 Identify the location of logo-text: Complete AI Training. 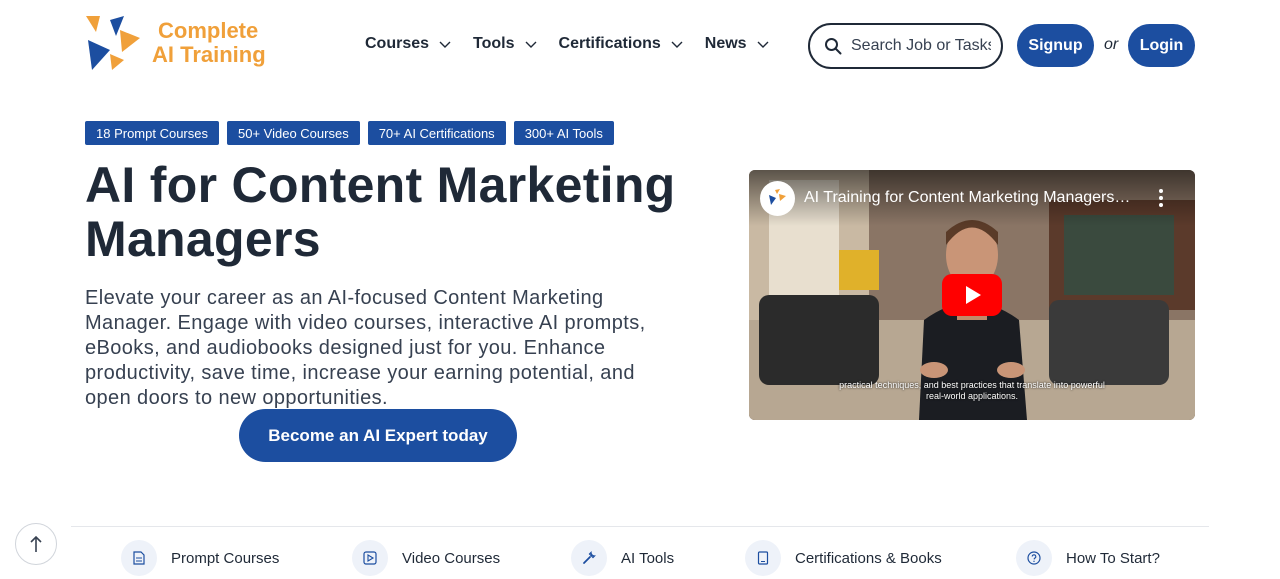
(209, 43).